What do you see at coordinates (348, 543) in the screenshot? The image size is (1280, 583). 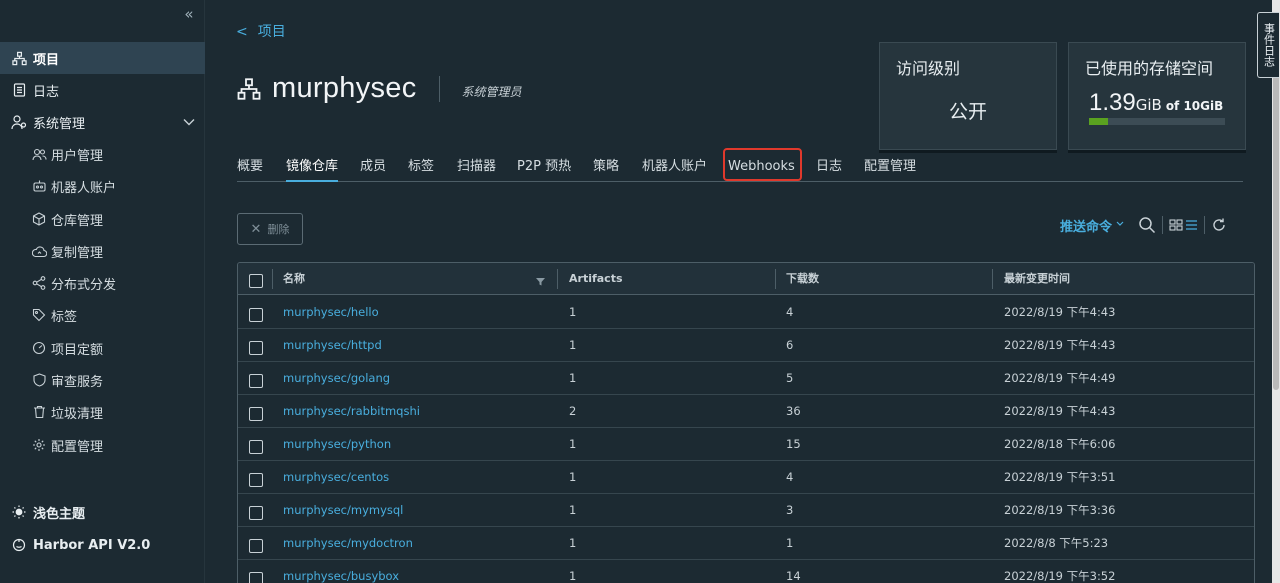 I see `repo-name-link: murphysec/mydoctron` at bounding box center [348, 543].